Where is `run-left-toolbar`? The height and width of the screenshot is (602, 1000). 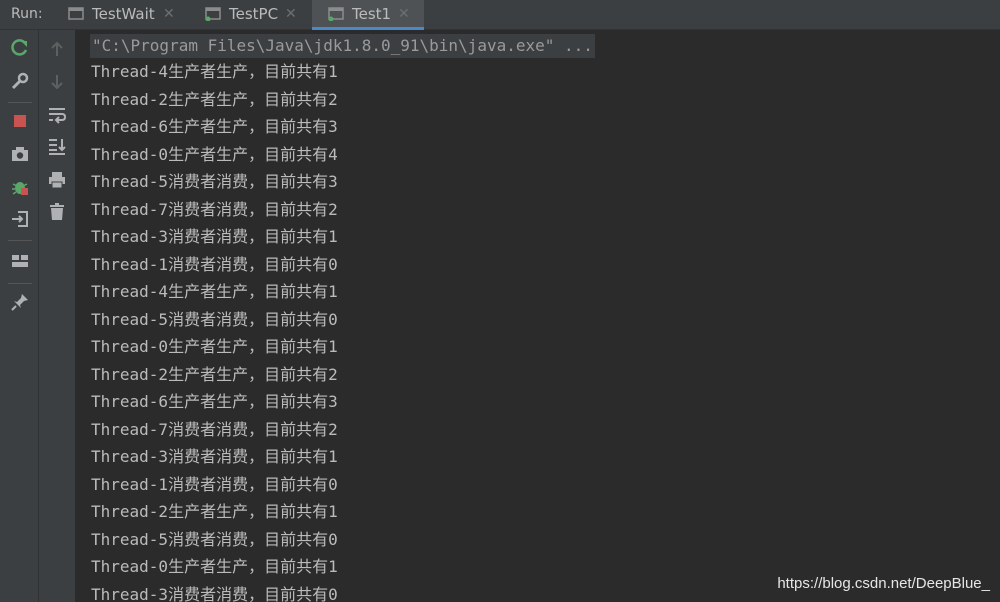 run-left-toolbar is located at coordinates (19, 316).